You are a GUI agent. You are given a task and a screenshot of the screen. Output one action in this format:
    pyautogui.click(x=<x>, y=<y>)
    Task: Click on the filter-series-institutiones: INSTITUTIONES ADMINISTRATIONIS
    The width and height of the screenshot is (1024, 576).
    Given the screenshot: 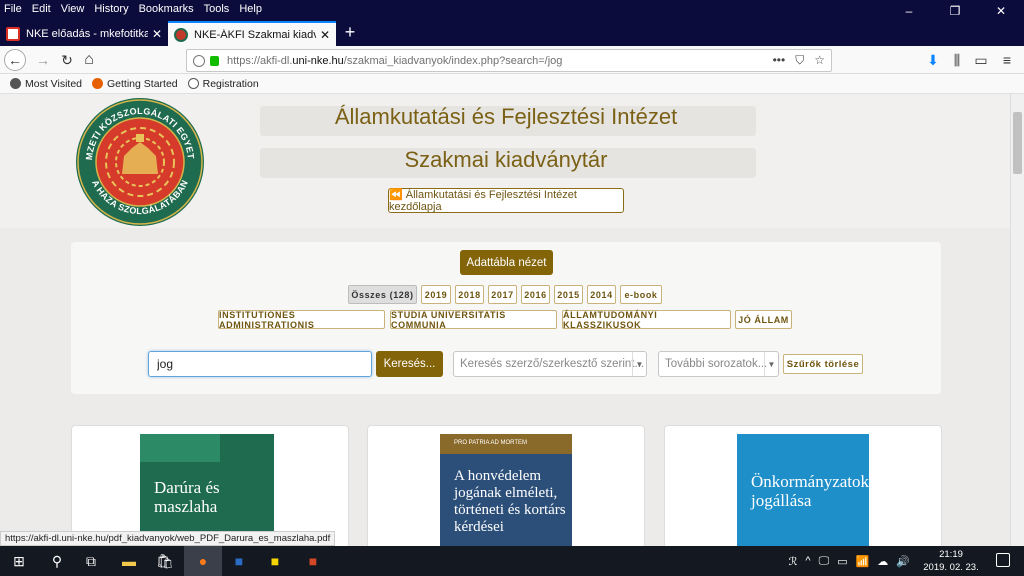 What is the action you would take?
    pyautogui.click(x=301, y=320)
    